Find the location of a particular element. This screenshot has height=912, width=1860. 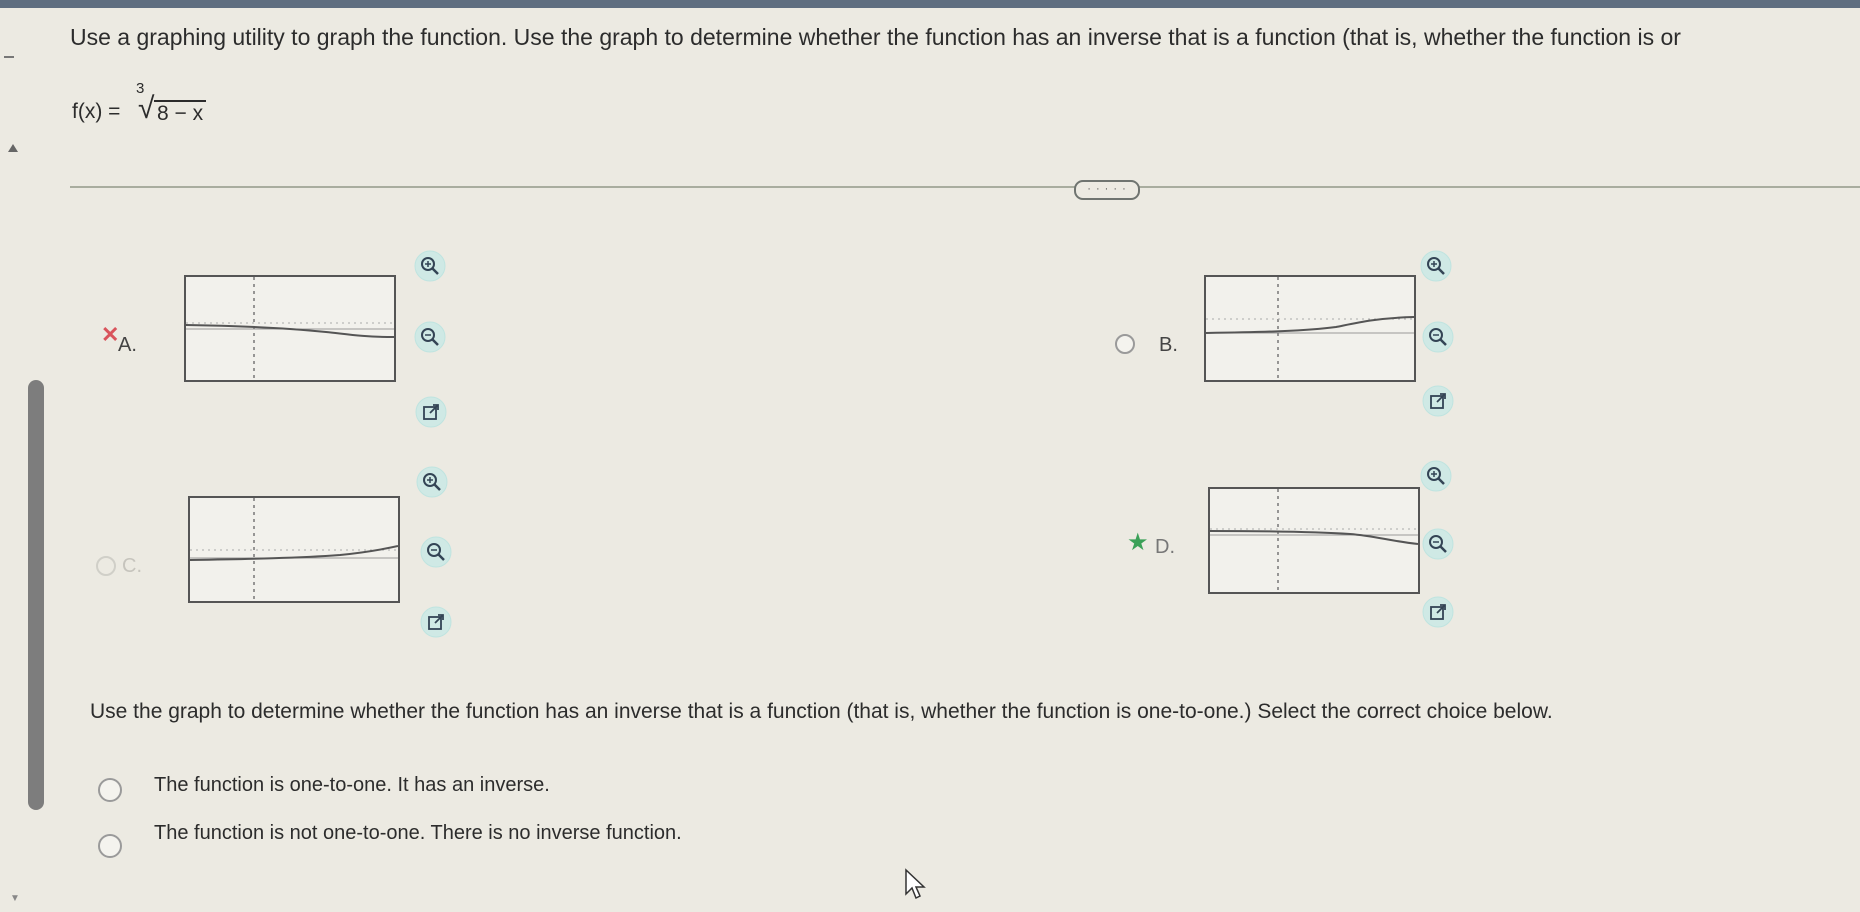

choice-d-graph is located at coordinates (1314, 540).